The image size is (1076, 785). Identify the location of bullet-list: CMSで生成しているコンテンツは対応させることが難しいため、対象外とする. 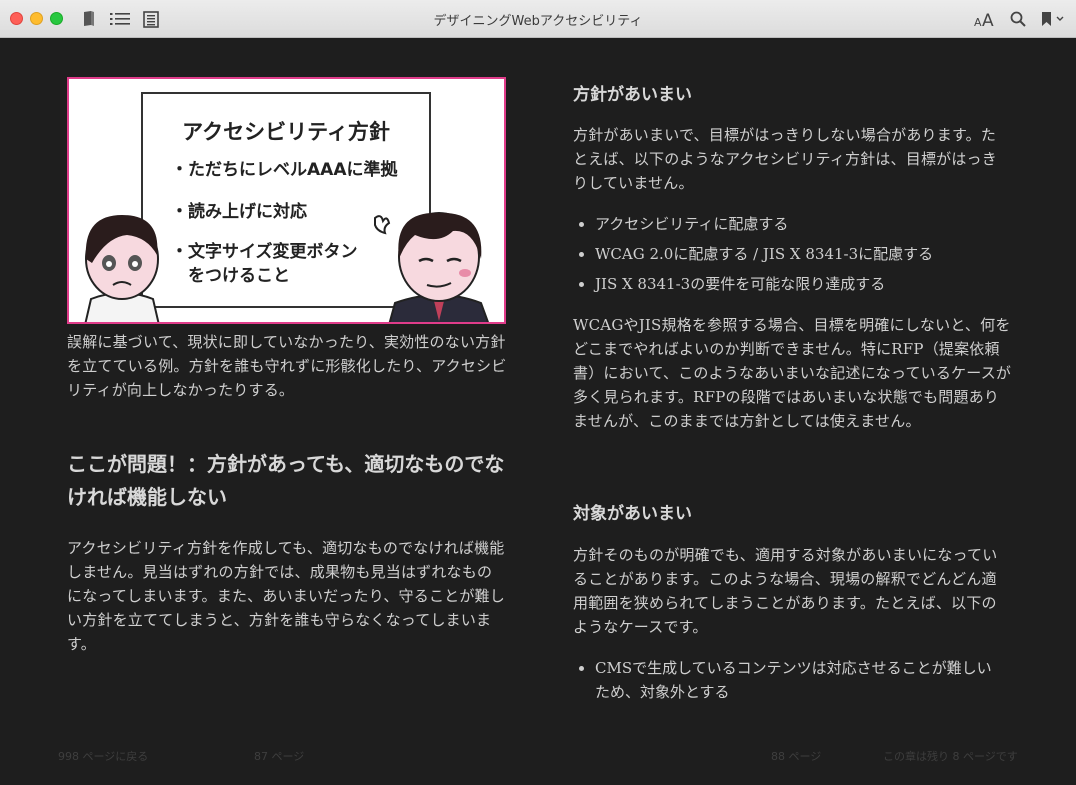
(787, 680).